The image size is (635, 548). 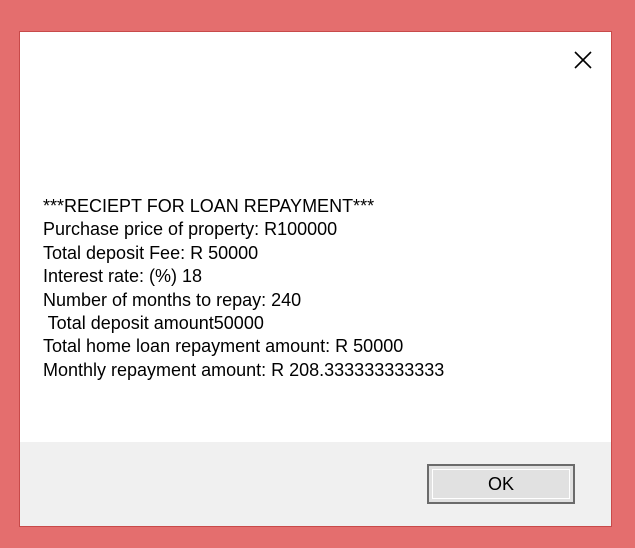 I want to click on purchase-price-line: Purchase price of property: R100000, so click(x=190, y=229).